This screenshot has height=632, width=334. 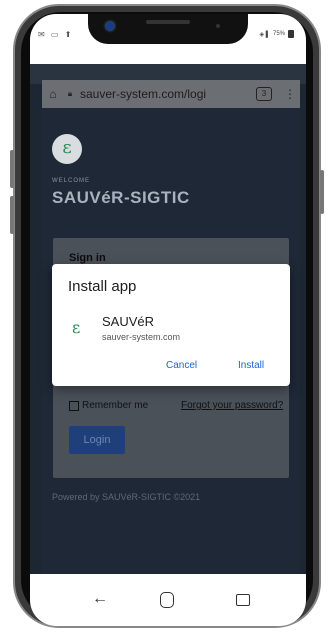 What do you see at coordinates (97, 440) in the screenshot?
I see `login-button: Login` at bounding box center [97, 440].